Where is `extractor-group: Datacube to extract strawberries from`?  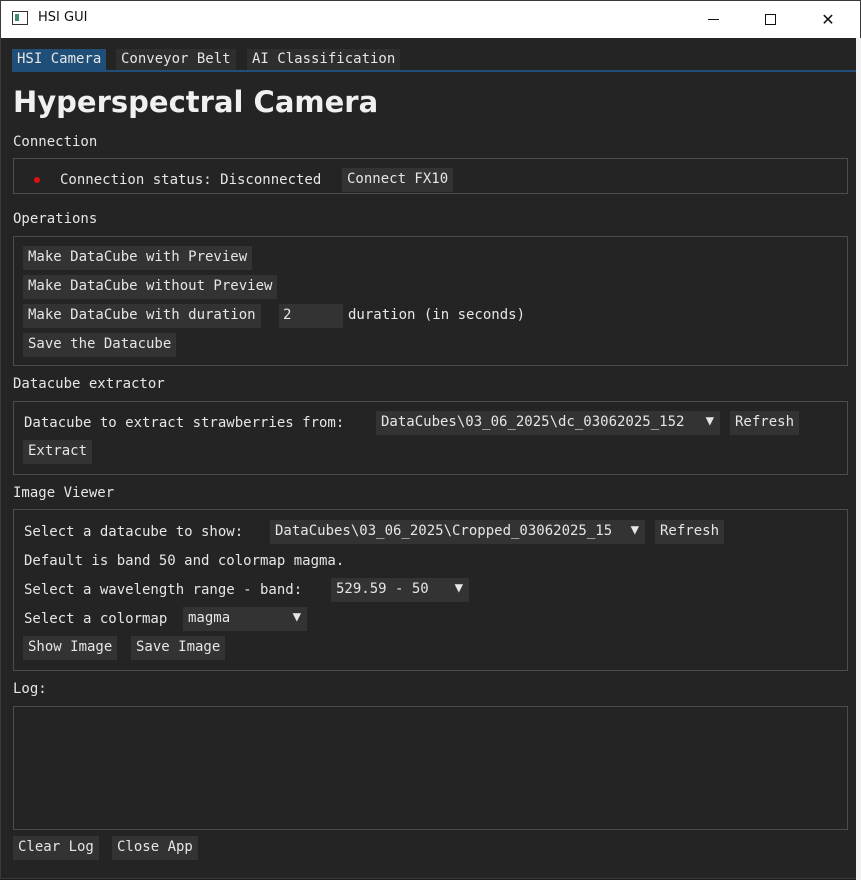
extractor-group: Datacube to extract strawberries from is located at coordinates (430, 438).